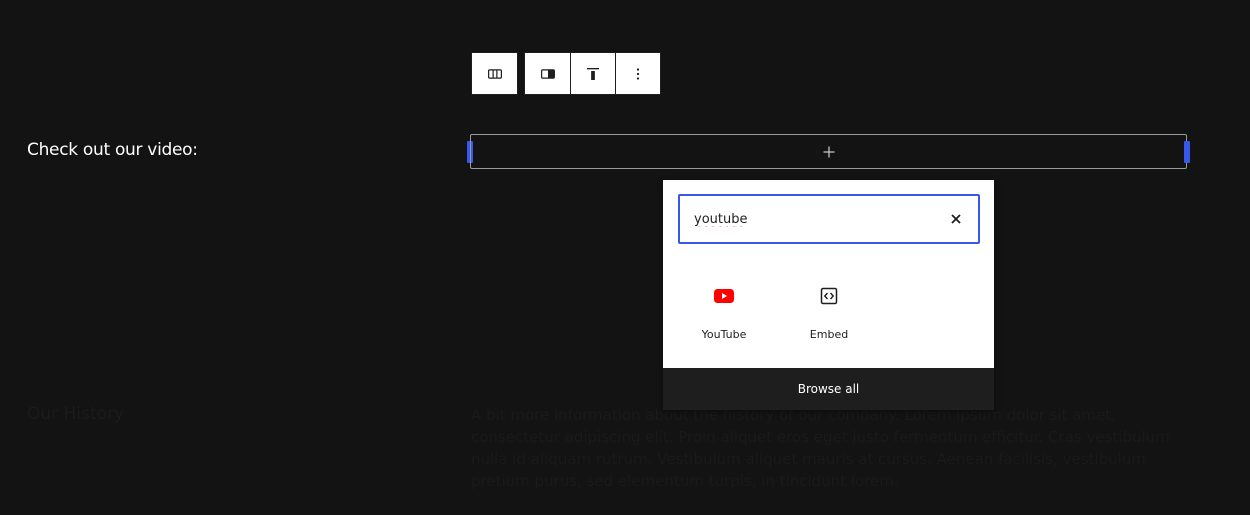 This screenshot has height=515, width=1250. I want to click on more-options-icon, so click(638, 73).